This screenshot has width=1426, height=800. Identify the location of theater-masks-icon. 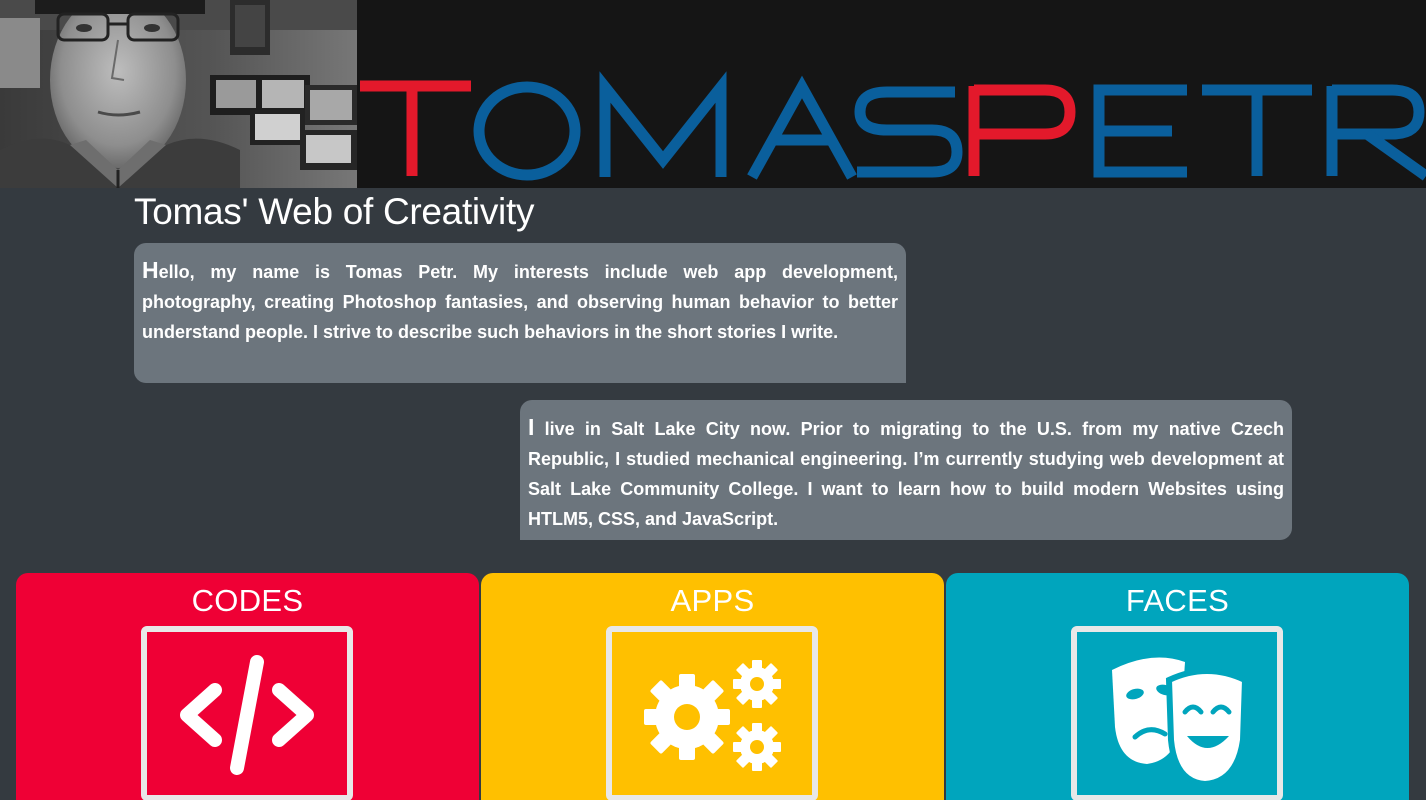
(1180, 722).